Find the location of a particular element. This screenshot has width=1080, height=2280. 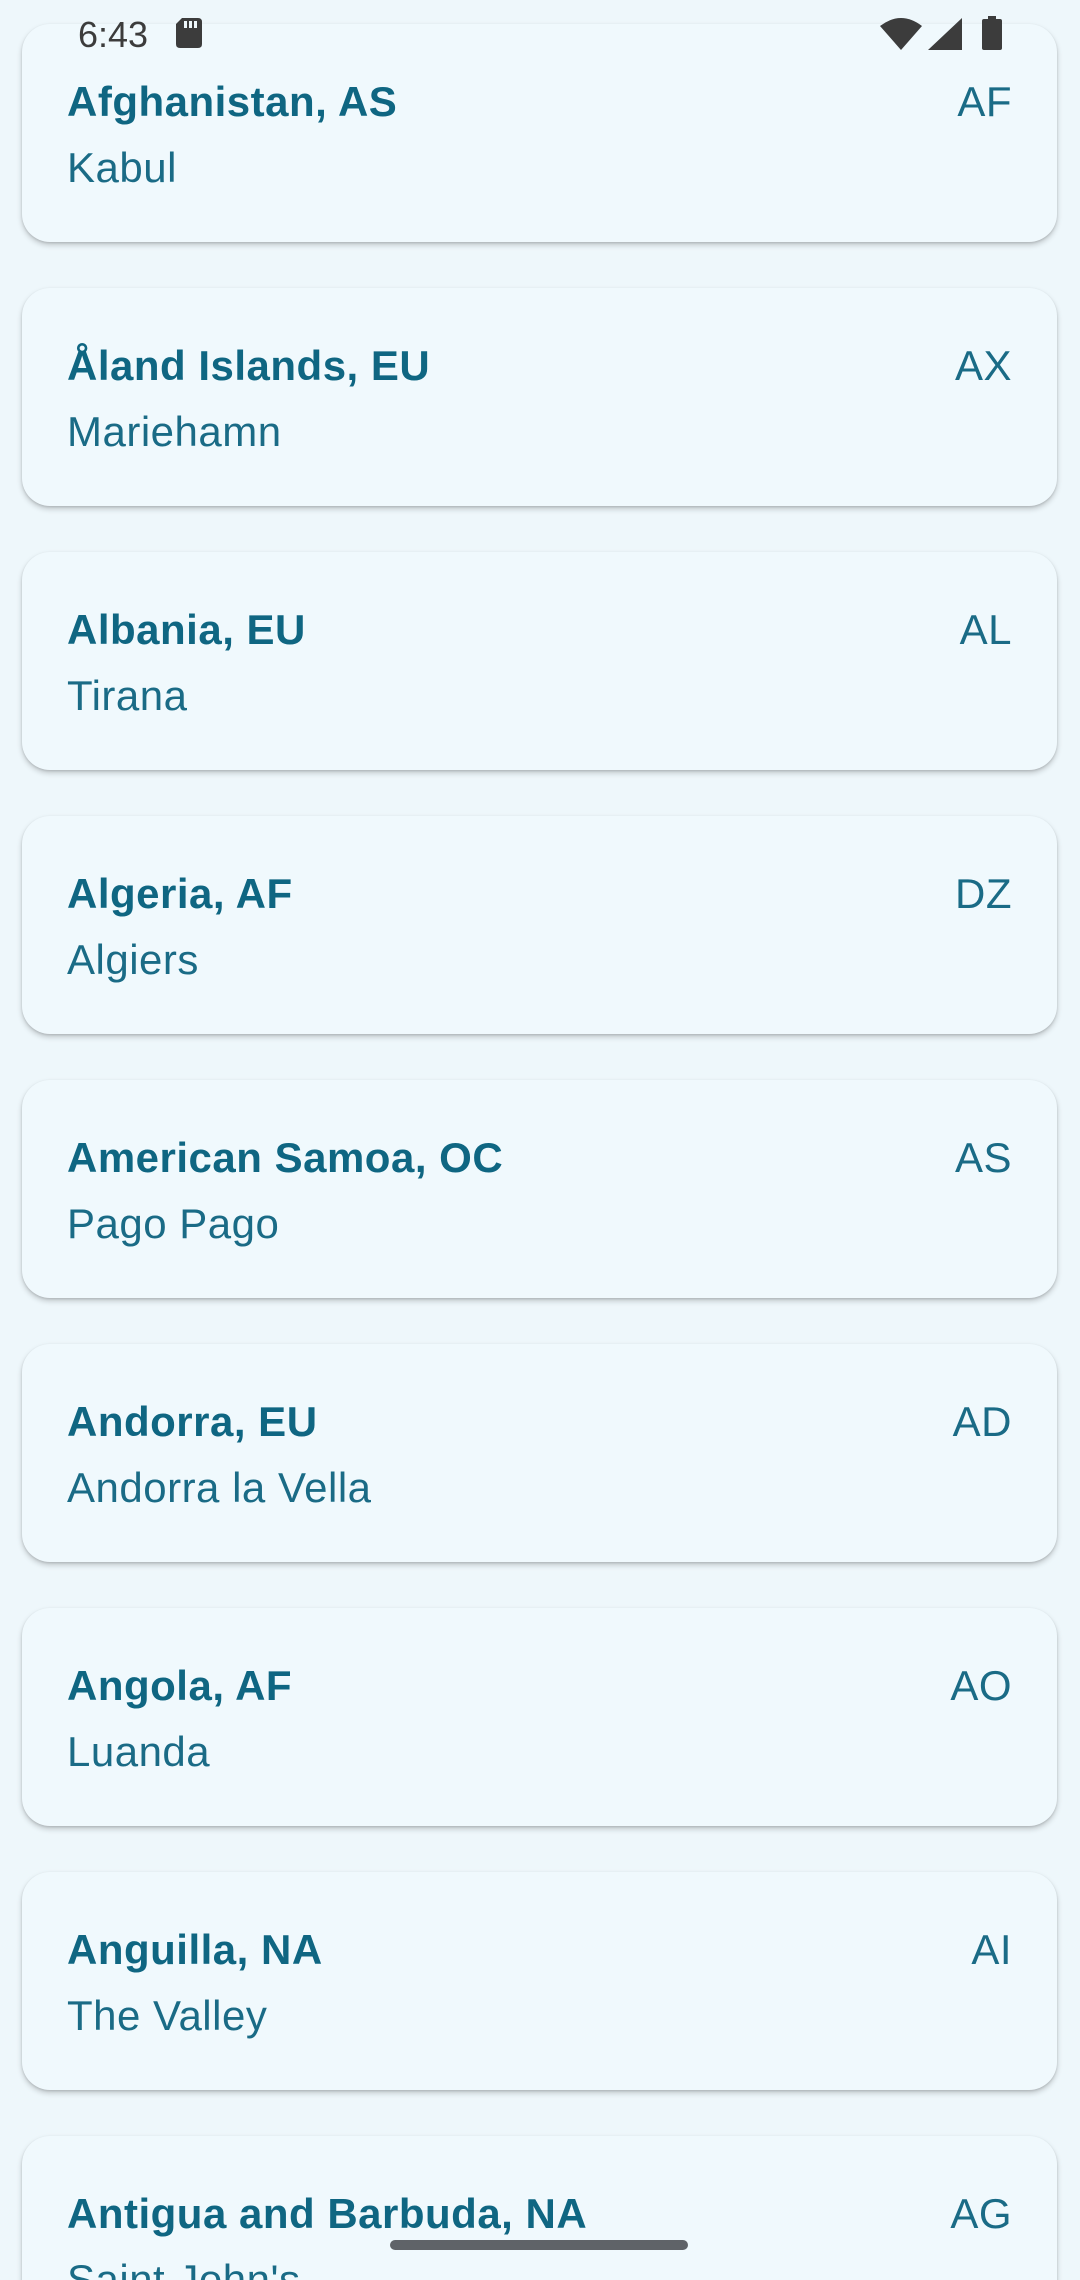

country-capital: Luanda is located at coordinates (139, 1751).